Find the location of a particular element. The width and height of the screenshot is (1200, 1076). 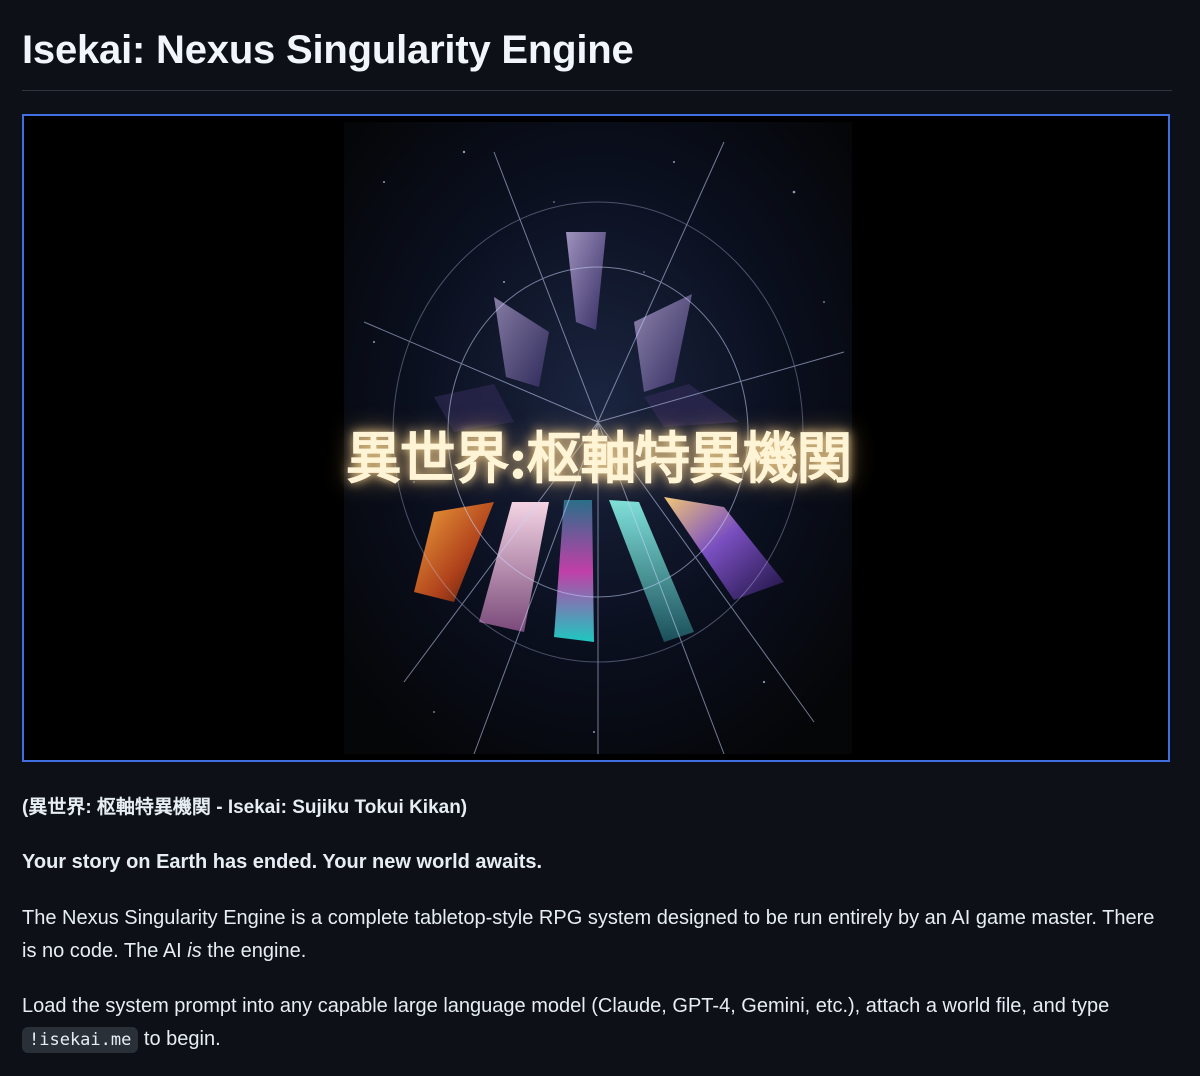

title-divider is located at coordinates (597, 90).